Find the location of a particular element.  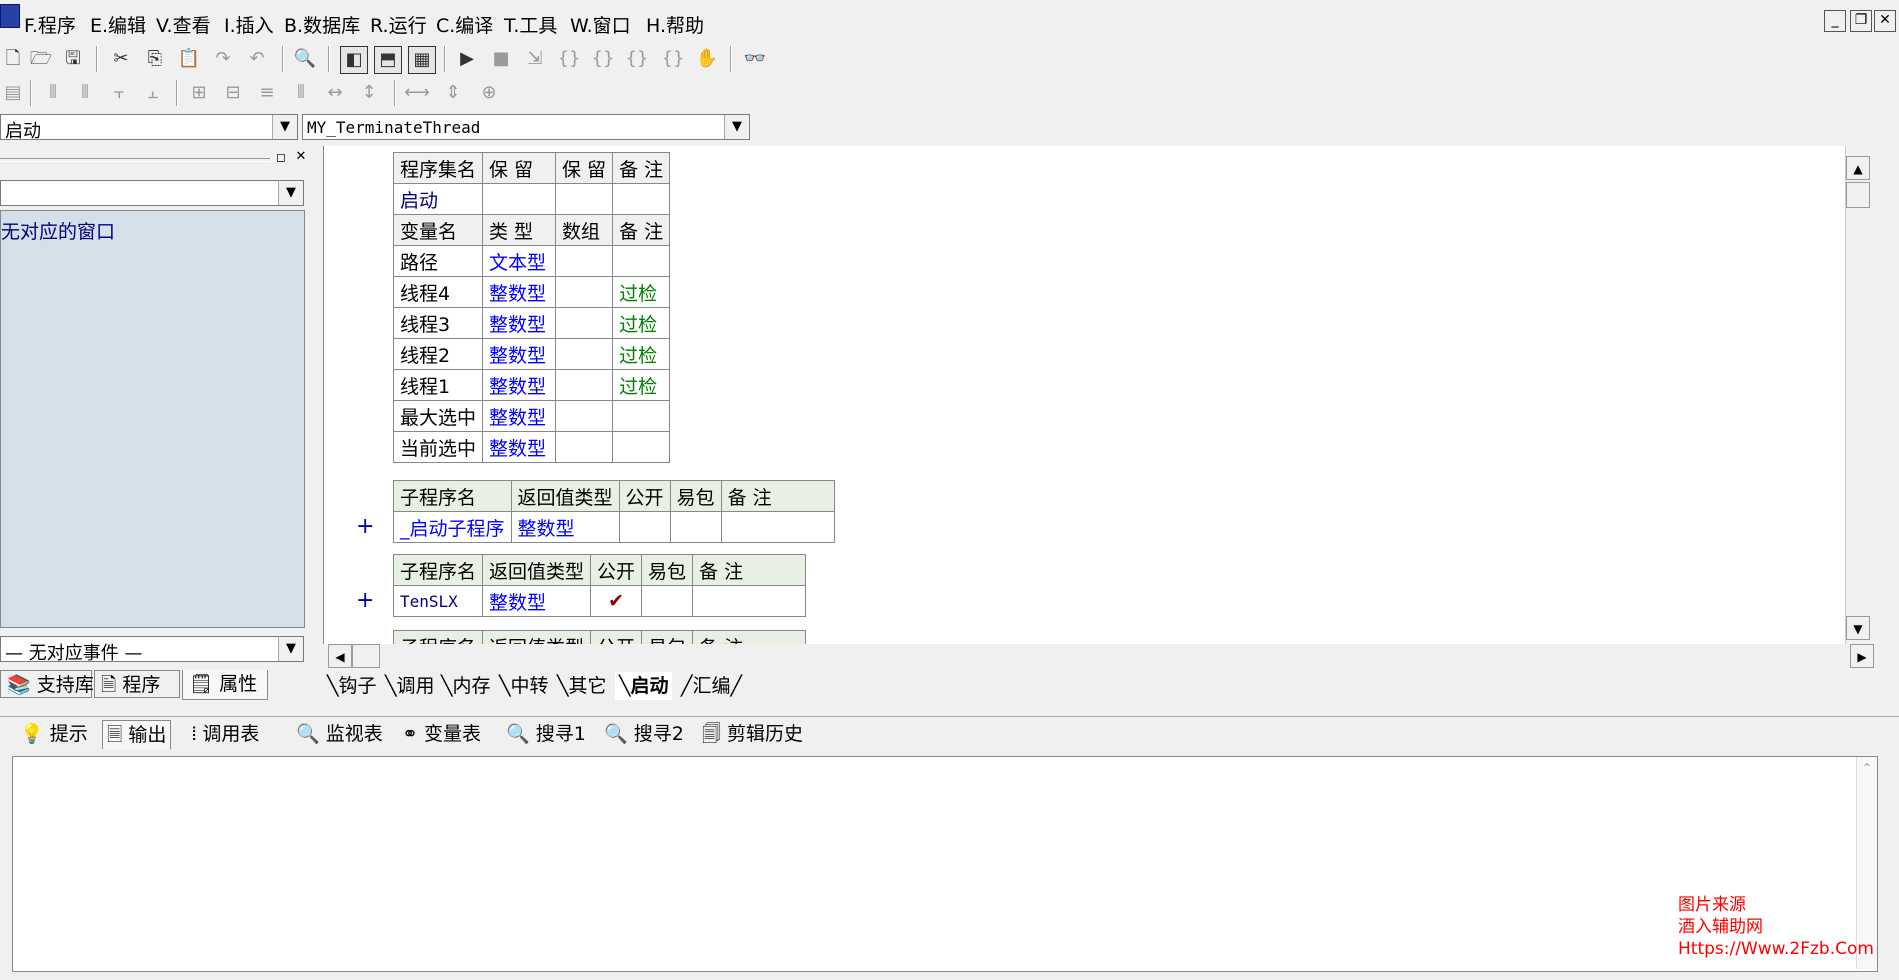

layout-left-icon: ◧ is located at coordinates (354, 60).